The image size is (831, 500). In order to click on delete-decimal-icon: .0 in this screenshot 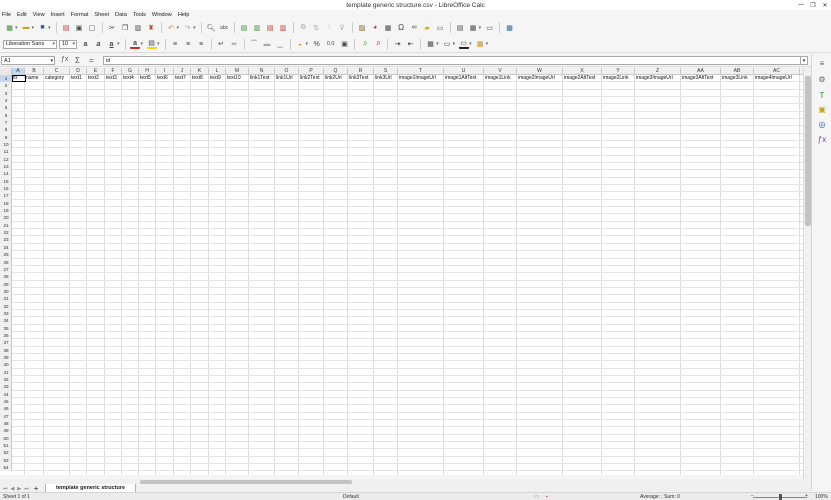, I will do `click(378, 44)`.